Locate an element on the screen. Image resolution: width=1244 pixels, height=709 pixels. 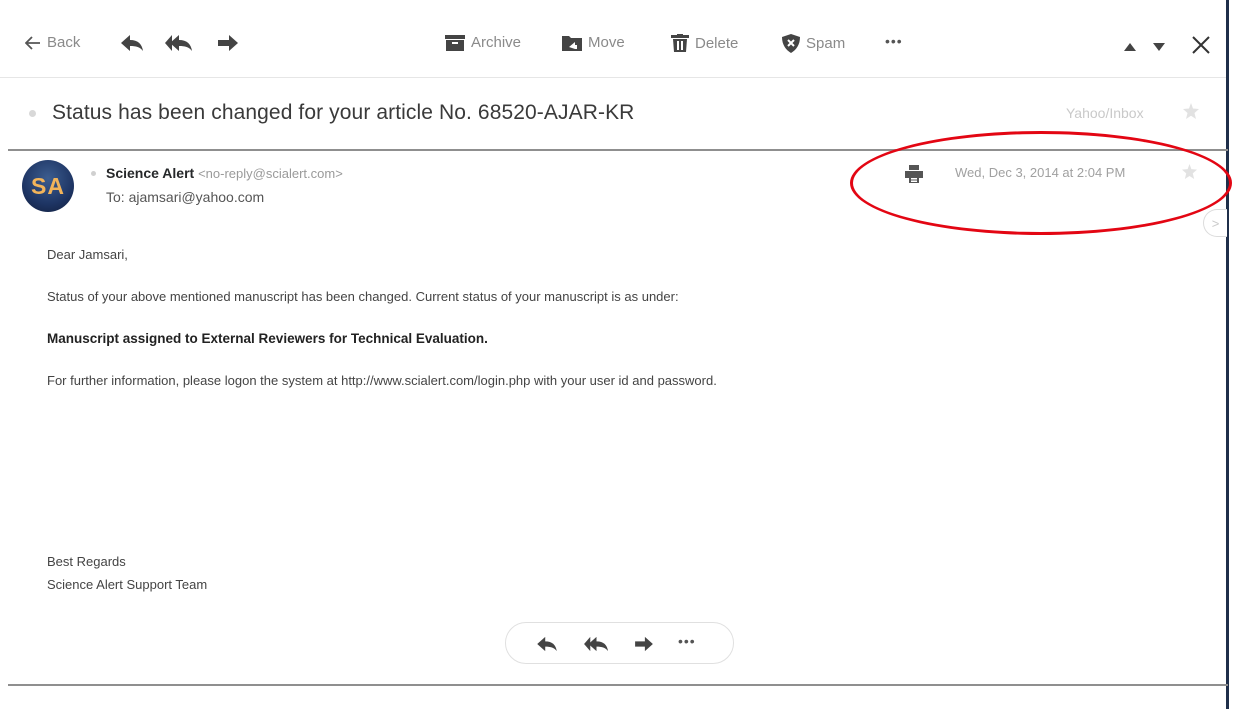
sender-line: Science Alert <no-reply@scialert.com> is located at coordinates (224, 173).